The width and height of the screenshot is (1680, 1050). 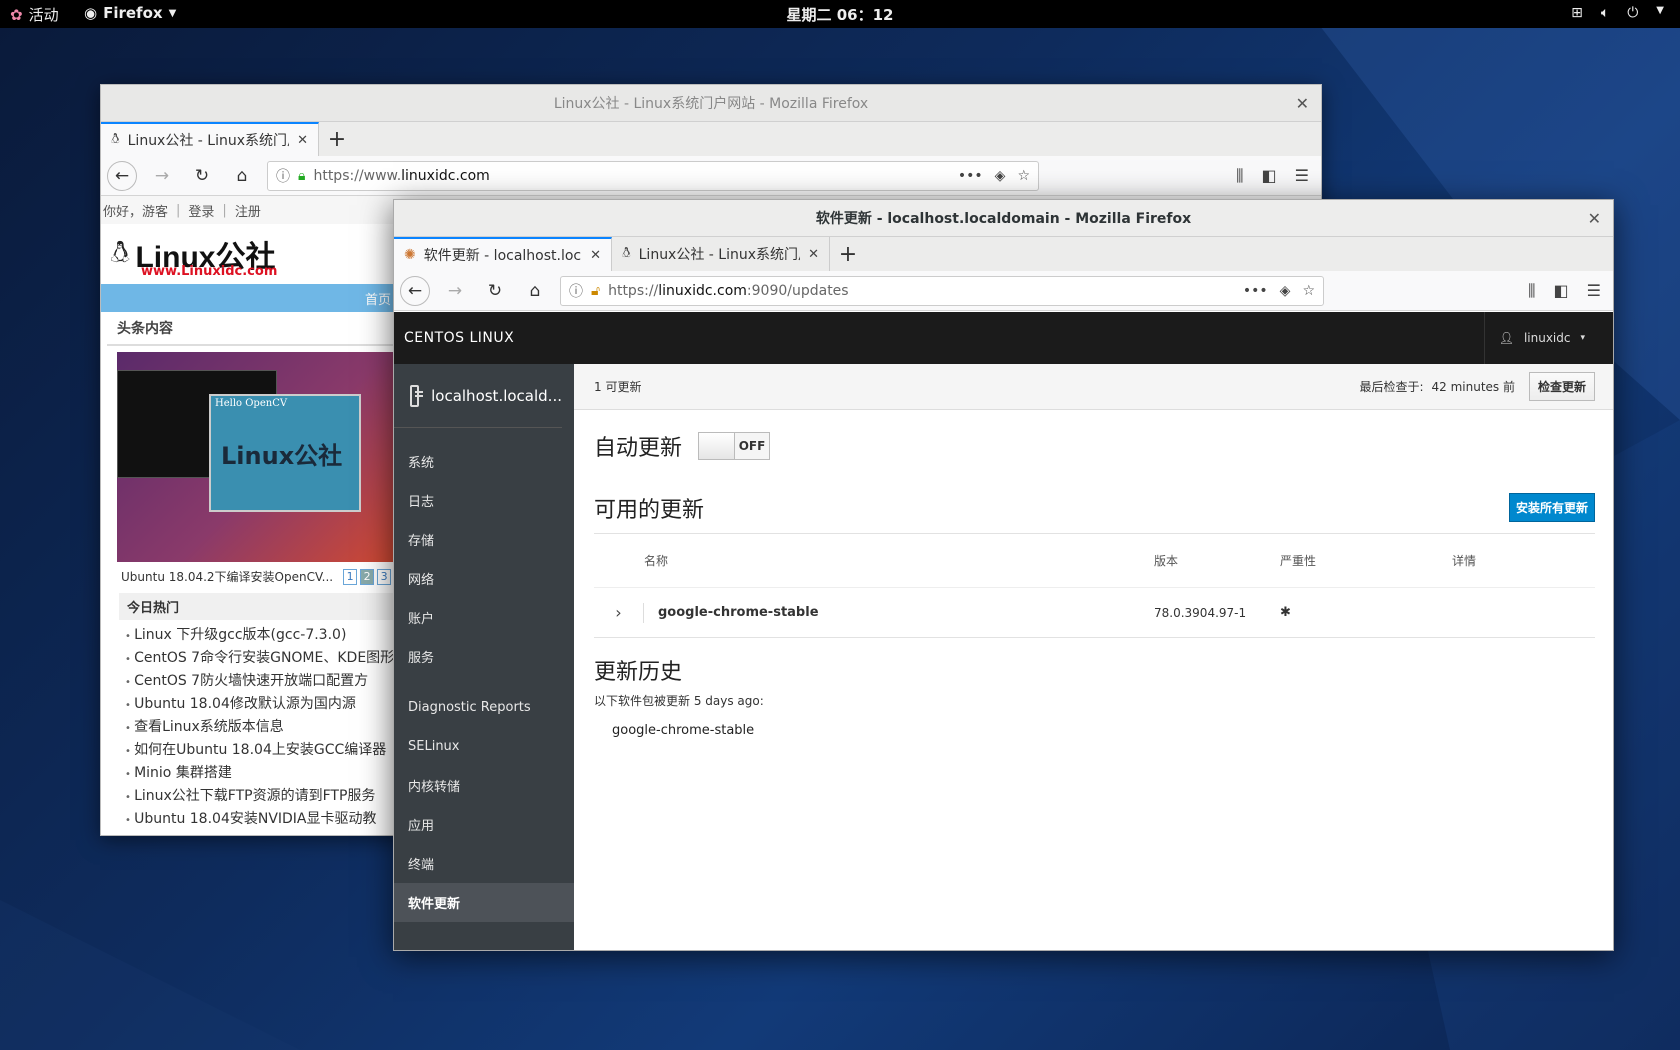 What do you see at coordinates (484, 824) in the screenshot?
I see `sidebar-item-apps: 应用` at bounding box center [484, 824].